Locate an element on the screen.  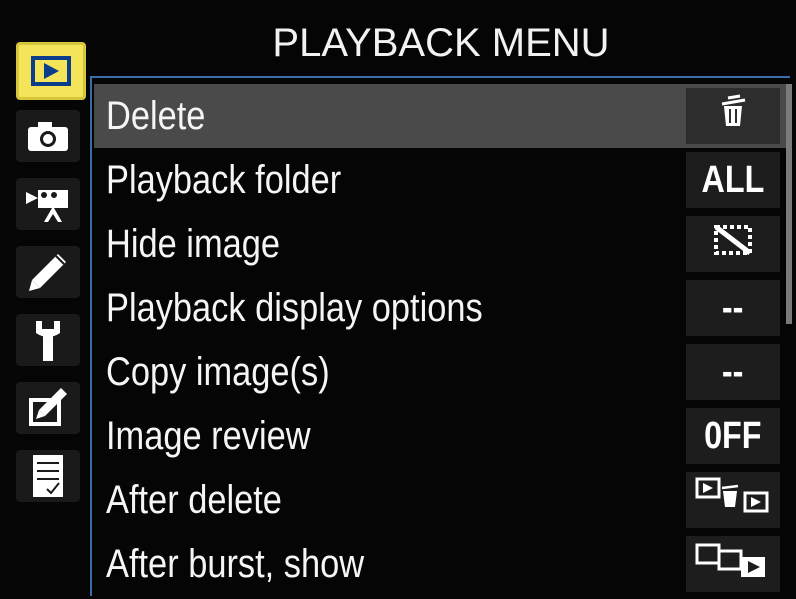
menu-item-label: Hide image is located at coordinates (193, 244).